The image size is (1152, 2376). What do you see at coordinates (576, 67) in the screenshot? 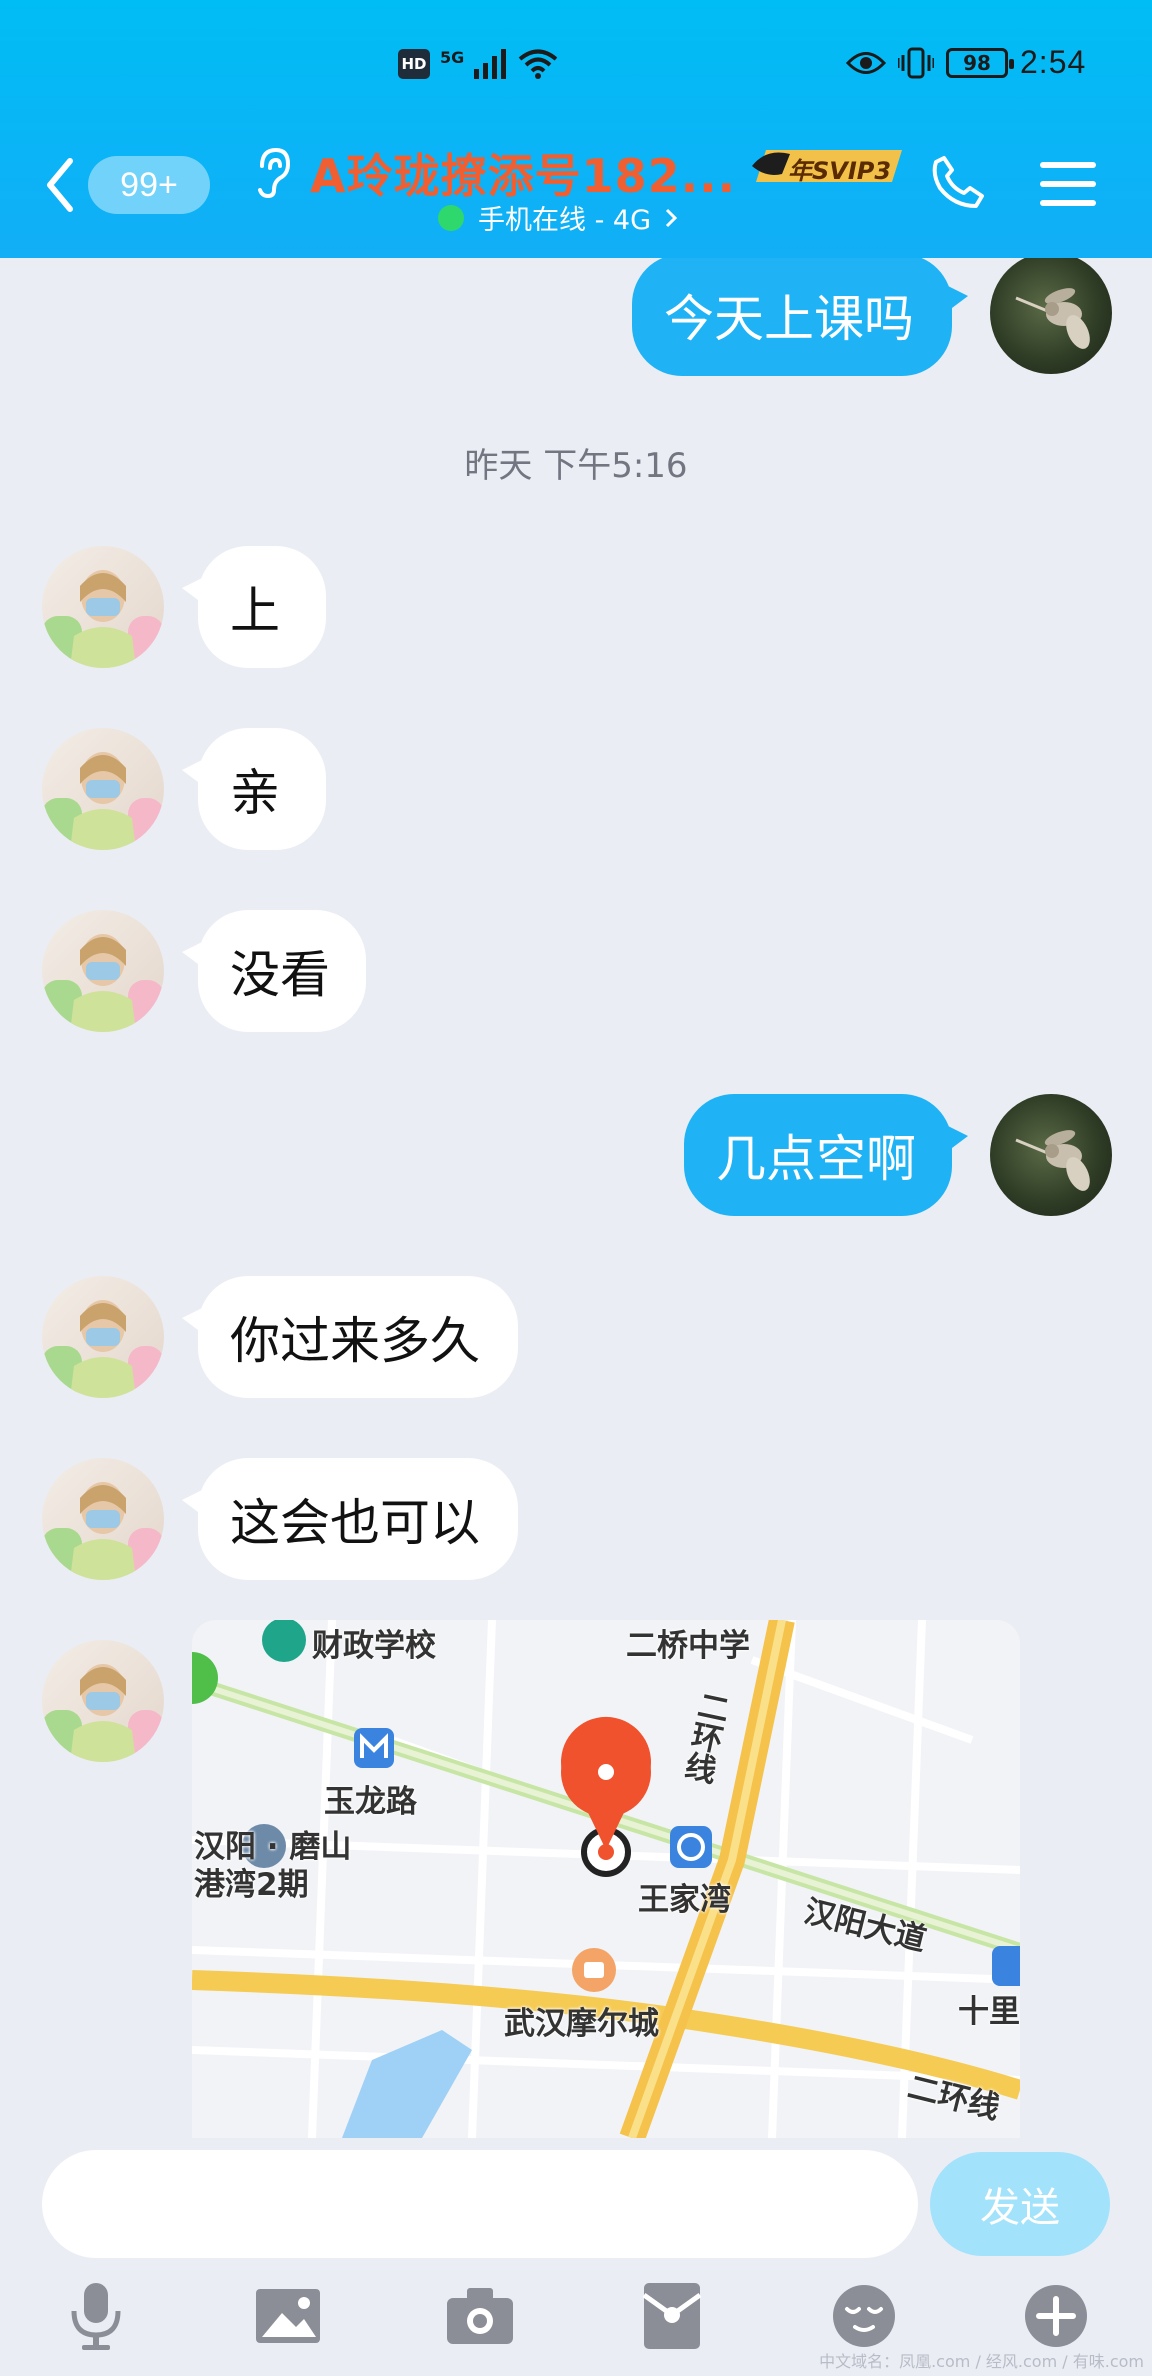
I see `status-bar: HD 5G 98 2:54` at bounding box center [576, 67].